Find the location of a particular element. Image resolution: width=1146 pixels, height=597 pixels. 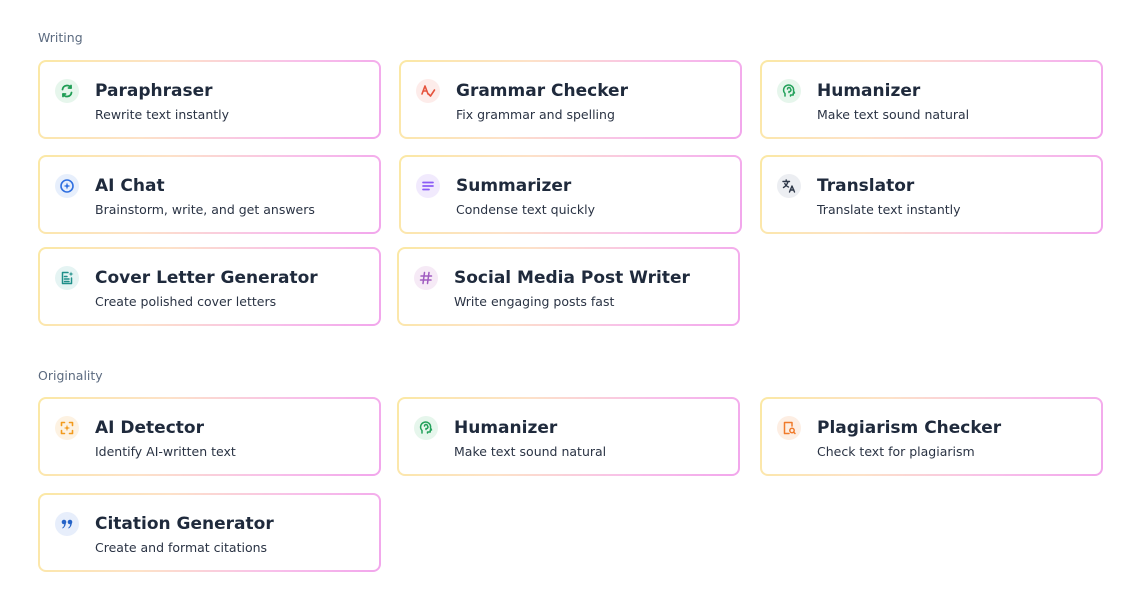

tool-description: Translate text instantly is located at coordinates (889, 209).